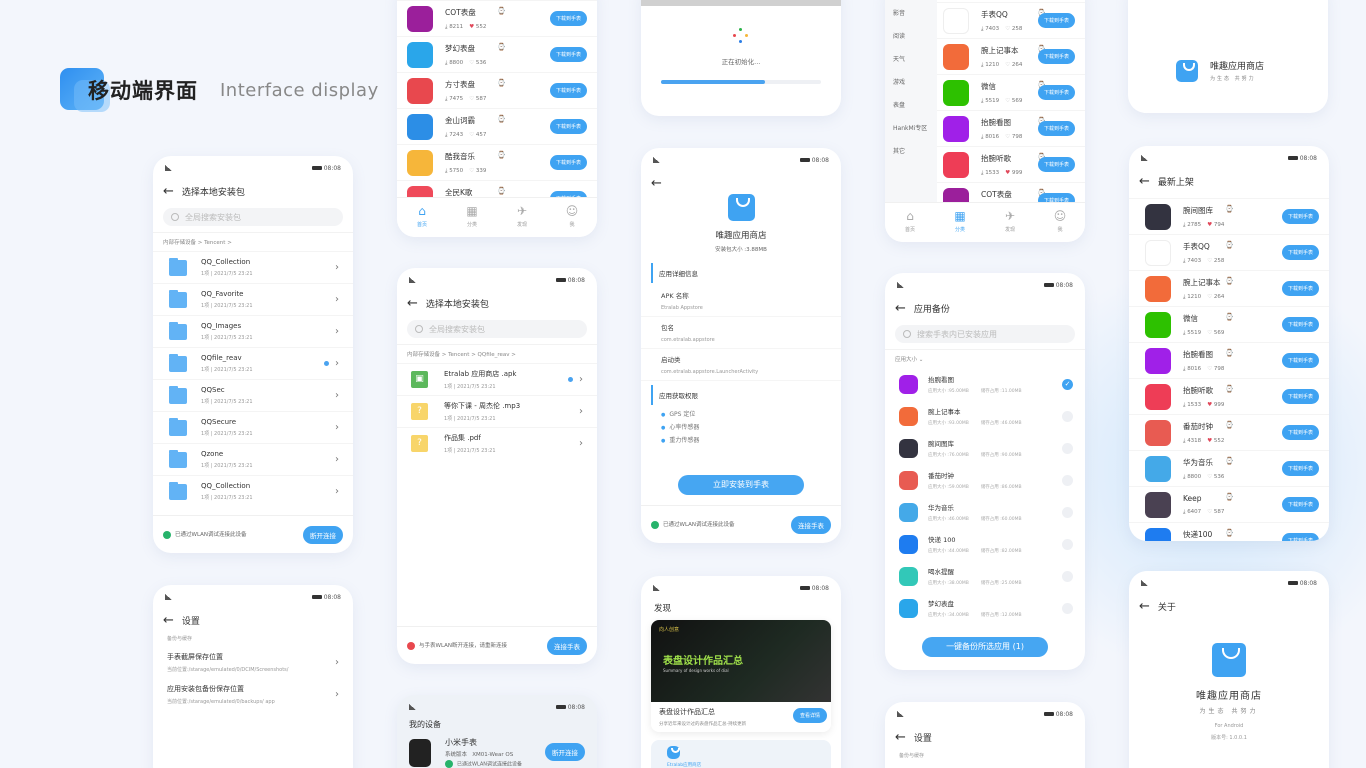 This screenshot has width=1366, height=768. What do you see at coordinates (985, 480) in the screenshot?
I see `backup-app-item: 番茄时钟 应用大小 :59.00MB 储存占用 :86.00MB` at bounding box center [985, 480].